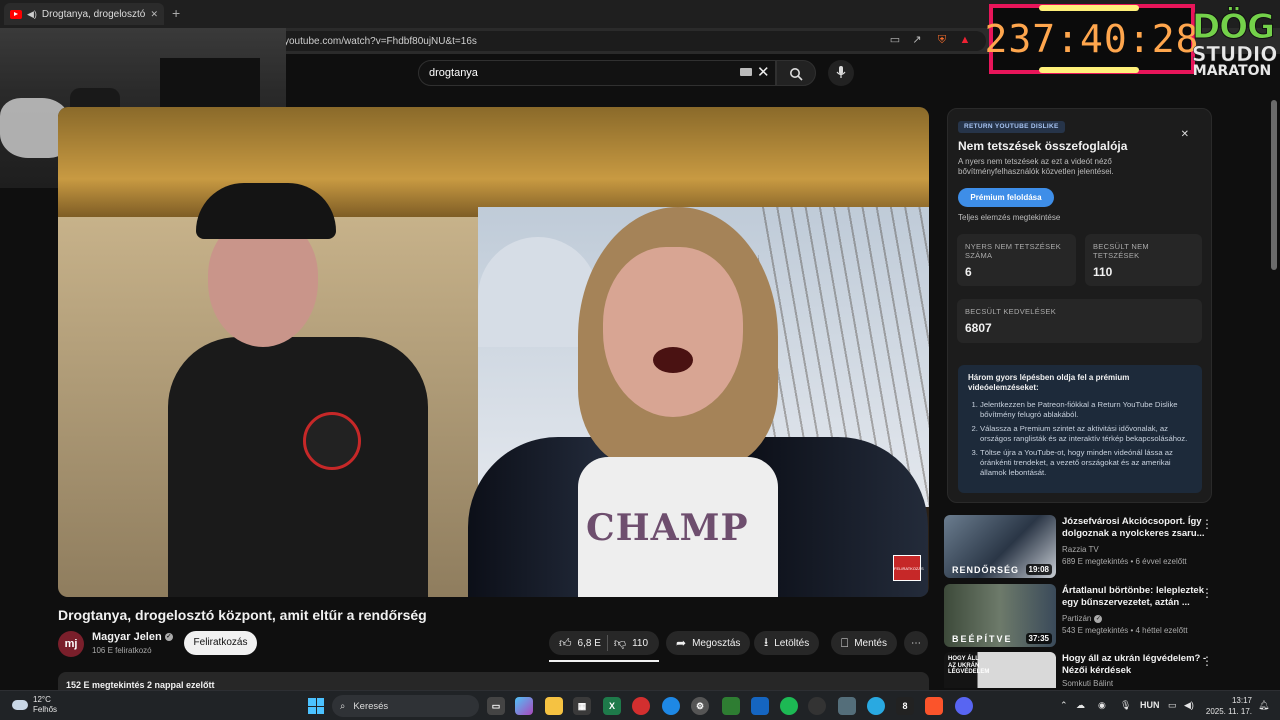  I want to click on excel-icon: X, so click(612, 706).